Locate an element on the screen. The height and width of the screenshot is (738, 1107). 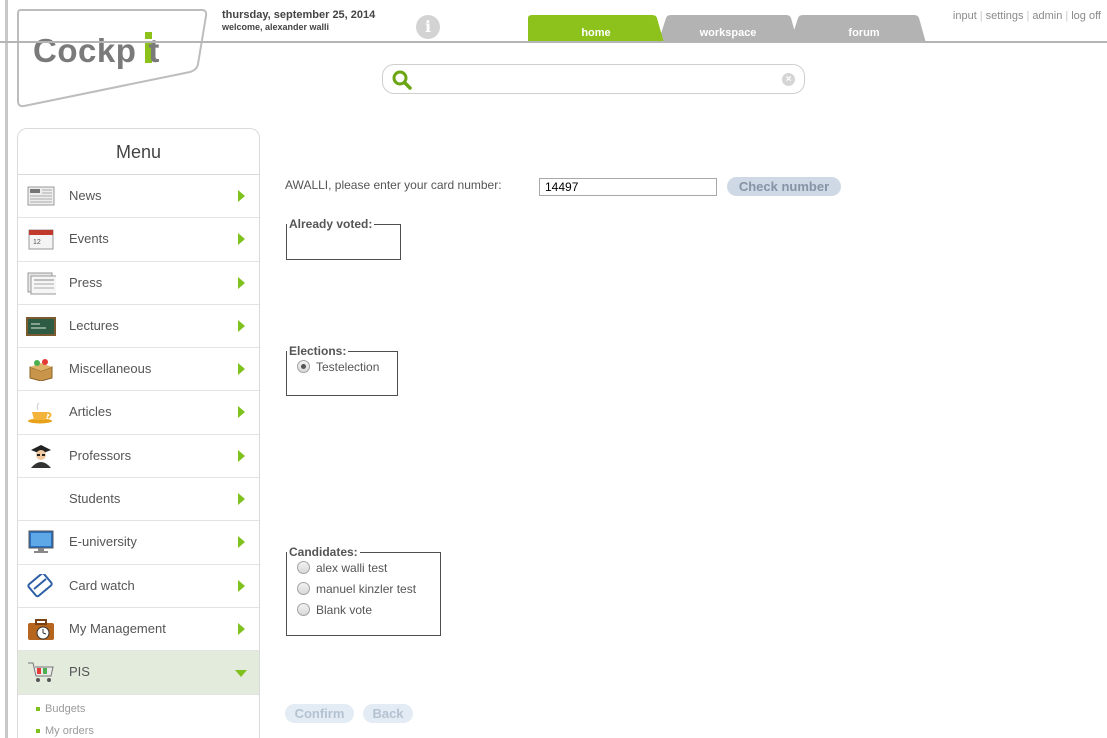
back-button: Back is located at coordinates (388, 713).